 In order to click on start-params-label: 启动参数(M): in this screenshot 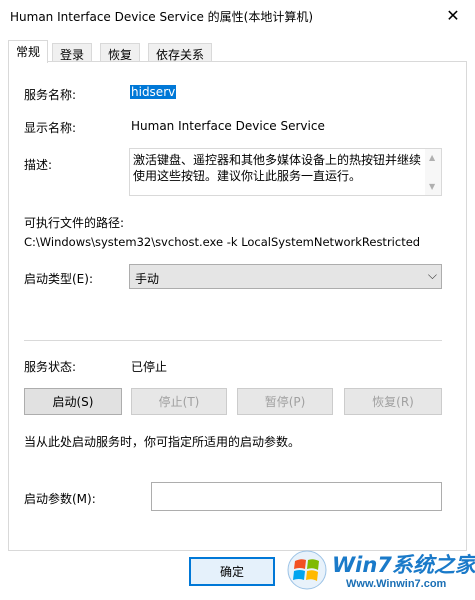, I will do `click(60, 499)`.